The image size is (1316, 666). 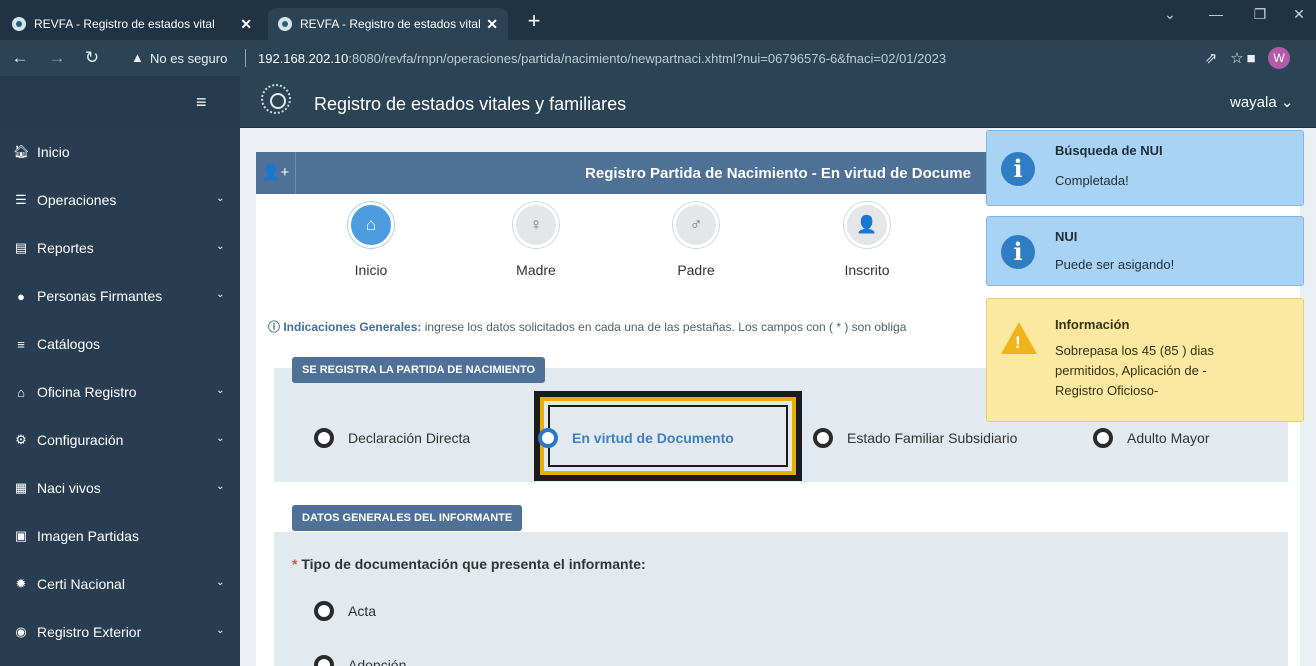 I want to click on sidebar-item-certi-nacional: ✹ Certi Nacional ⌄, so click(x=120, y=584).